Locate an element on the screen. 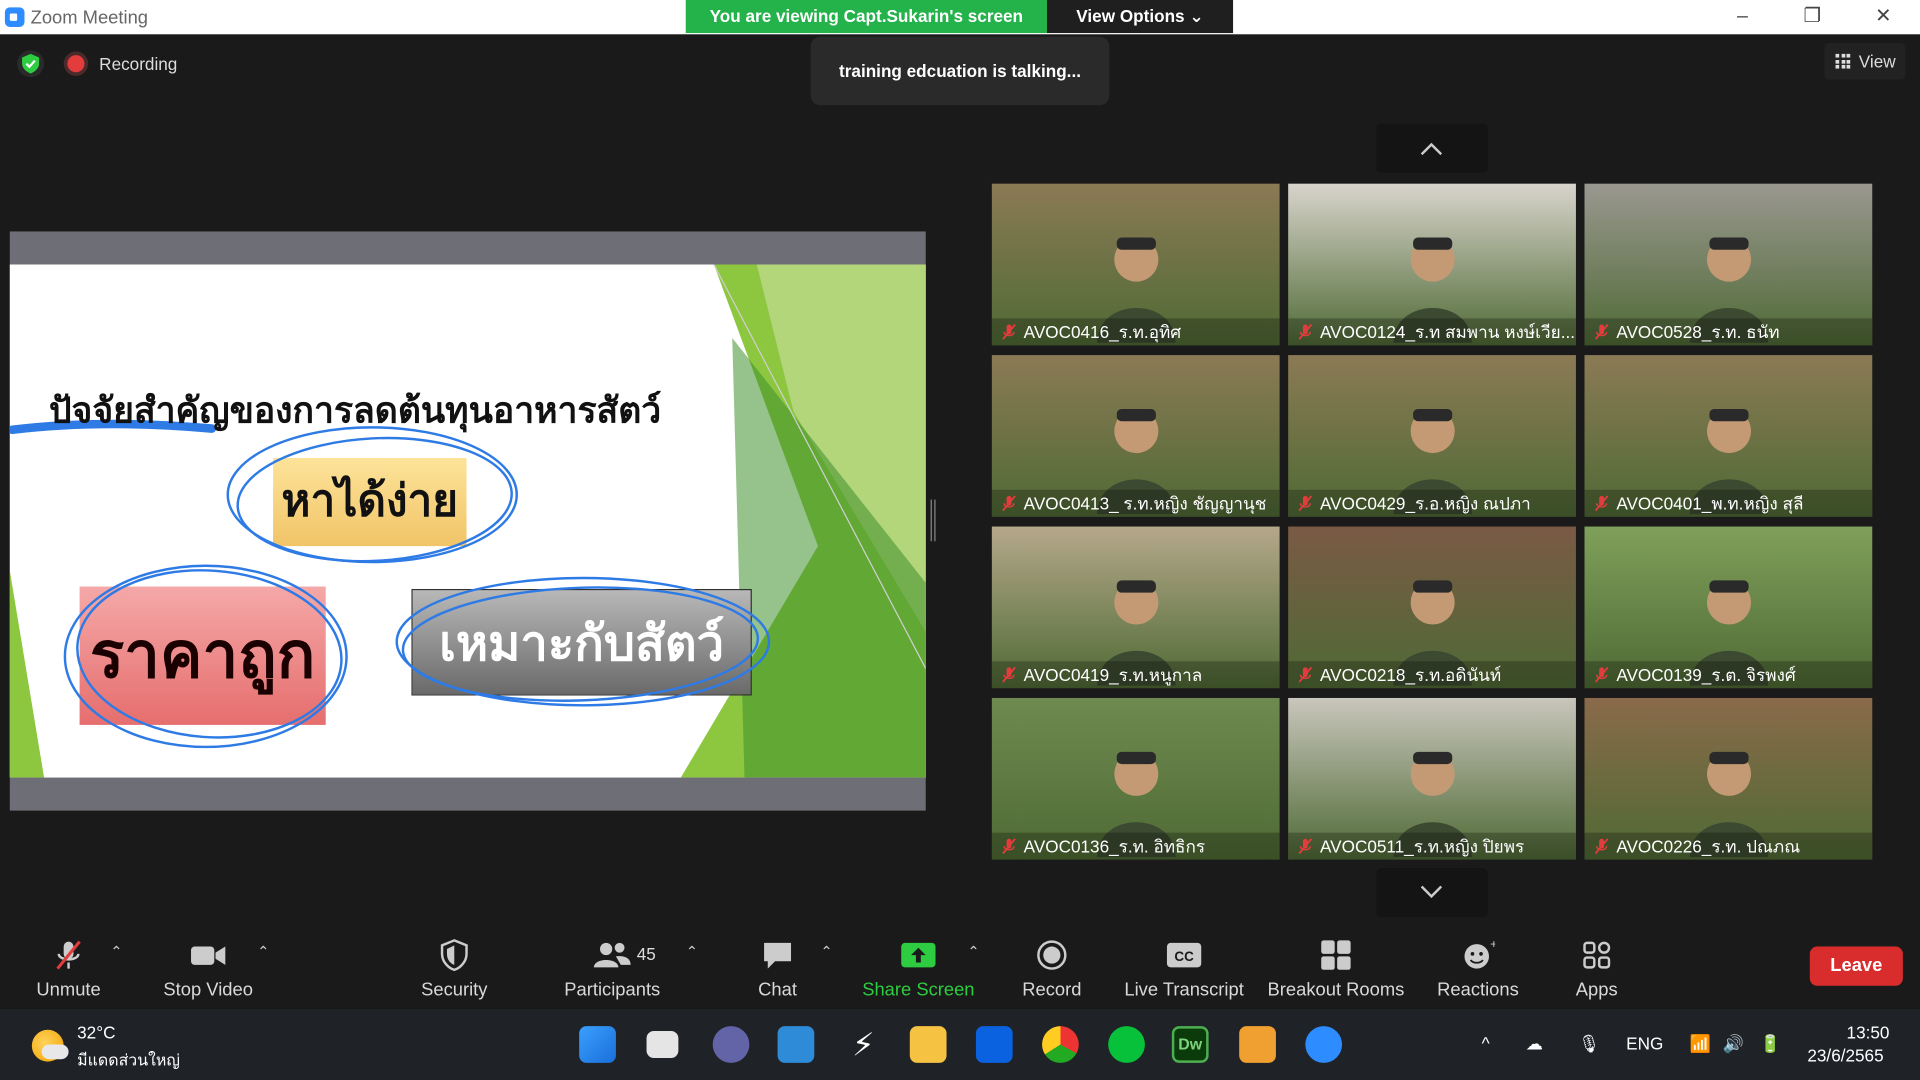 The width and height of the screenshot is (1920, 1080). participant-tile: AVOC0429_ร.อ.หญิง ณปภา is located at coordinates (1432, 436).